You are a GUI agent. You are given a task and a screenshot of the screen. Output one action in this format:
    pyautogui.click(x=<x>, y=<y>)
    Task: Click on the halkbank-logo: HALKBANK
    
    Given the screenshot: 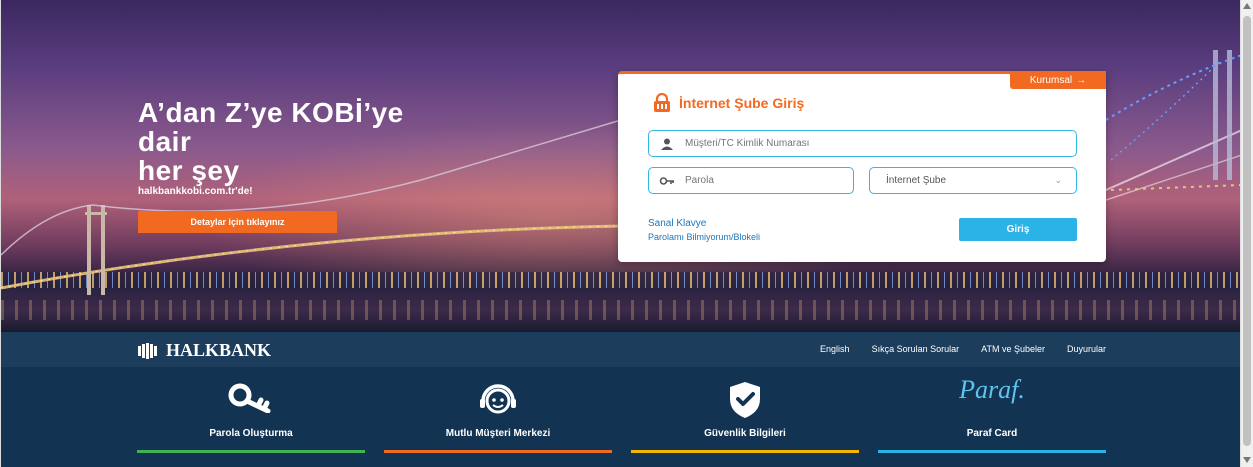 What is the action you would take?
    pyautogui.click(x=204, y=350)
    